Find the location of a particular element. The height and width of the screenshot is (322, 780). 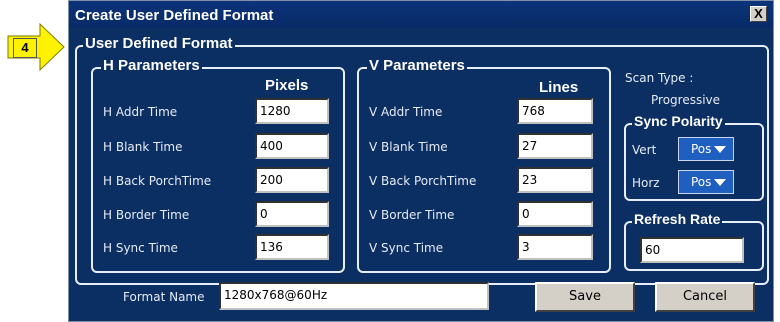

save-button: Save is located at coordinates (585, 297).